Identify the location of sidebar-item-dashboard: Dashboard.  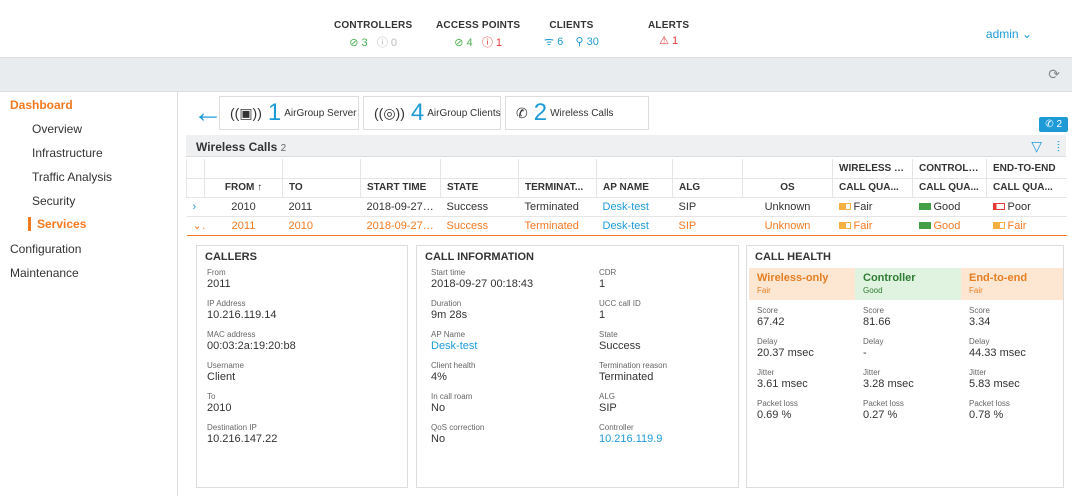
(41, 105).